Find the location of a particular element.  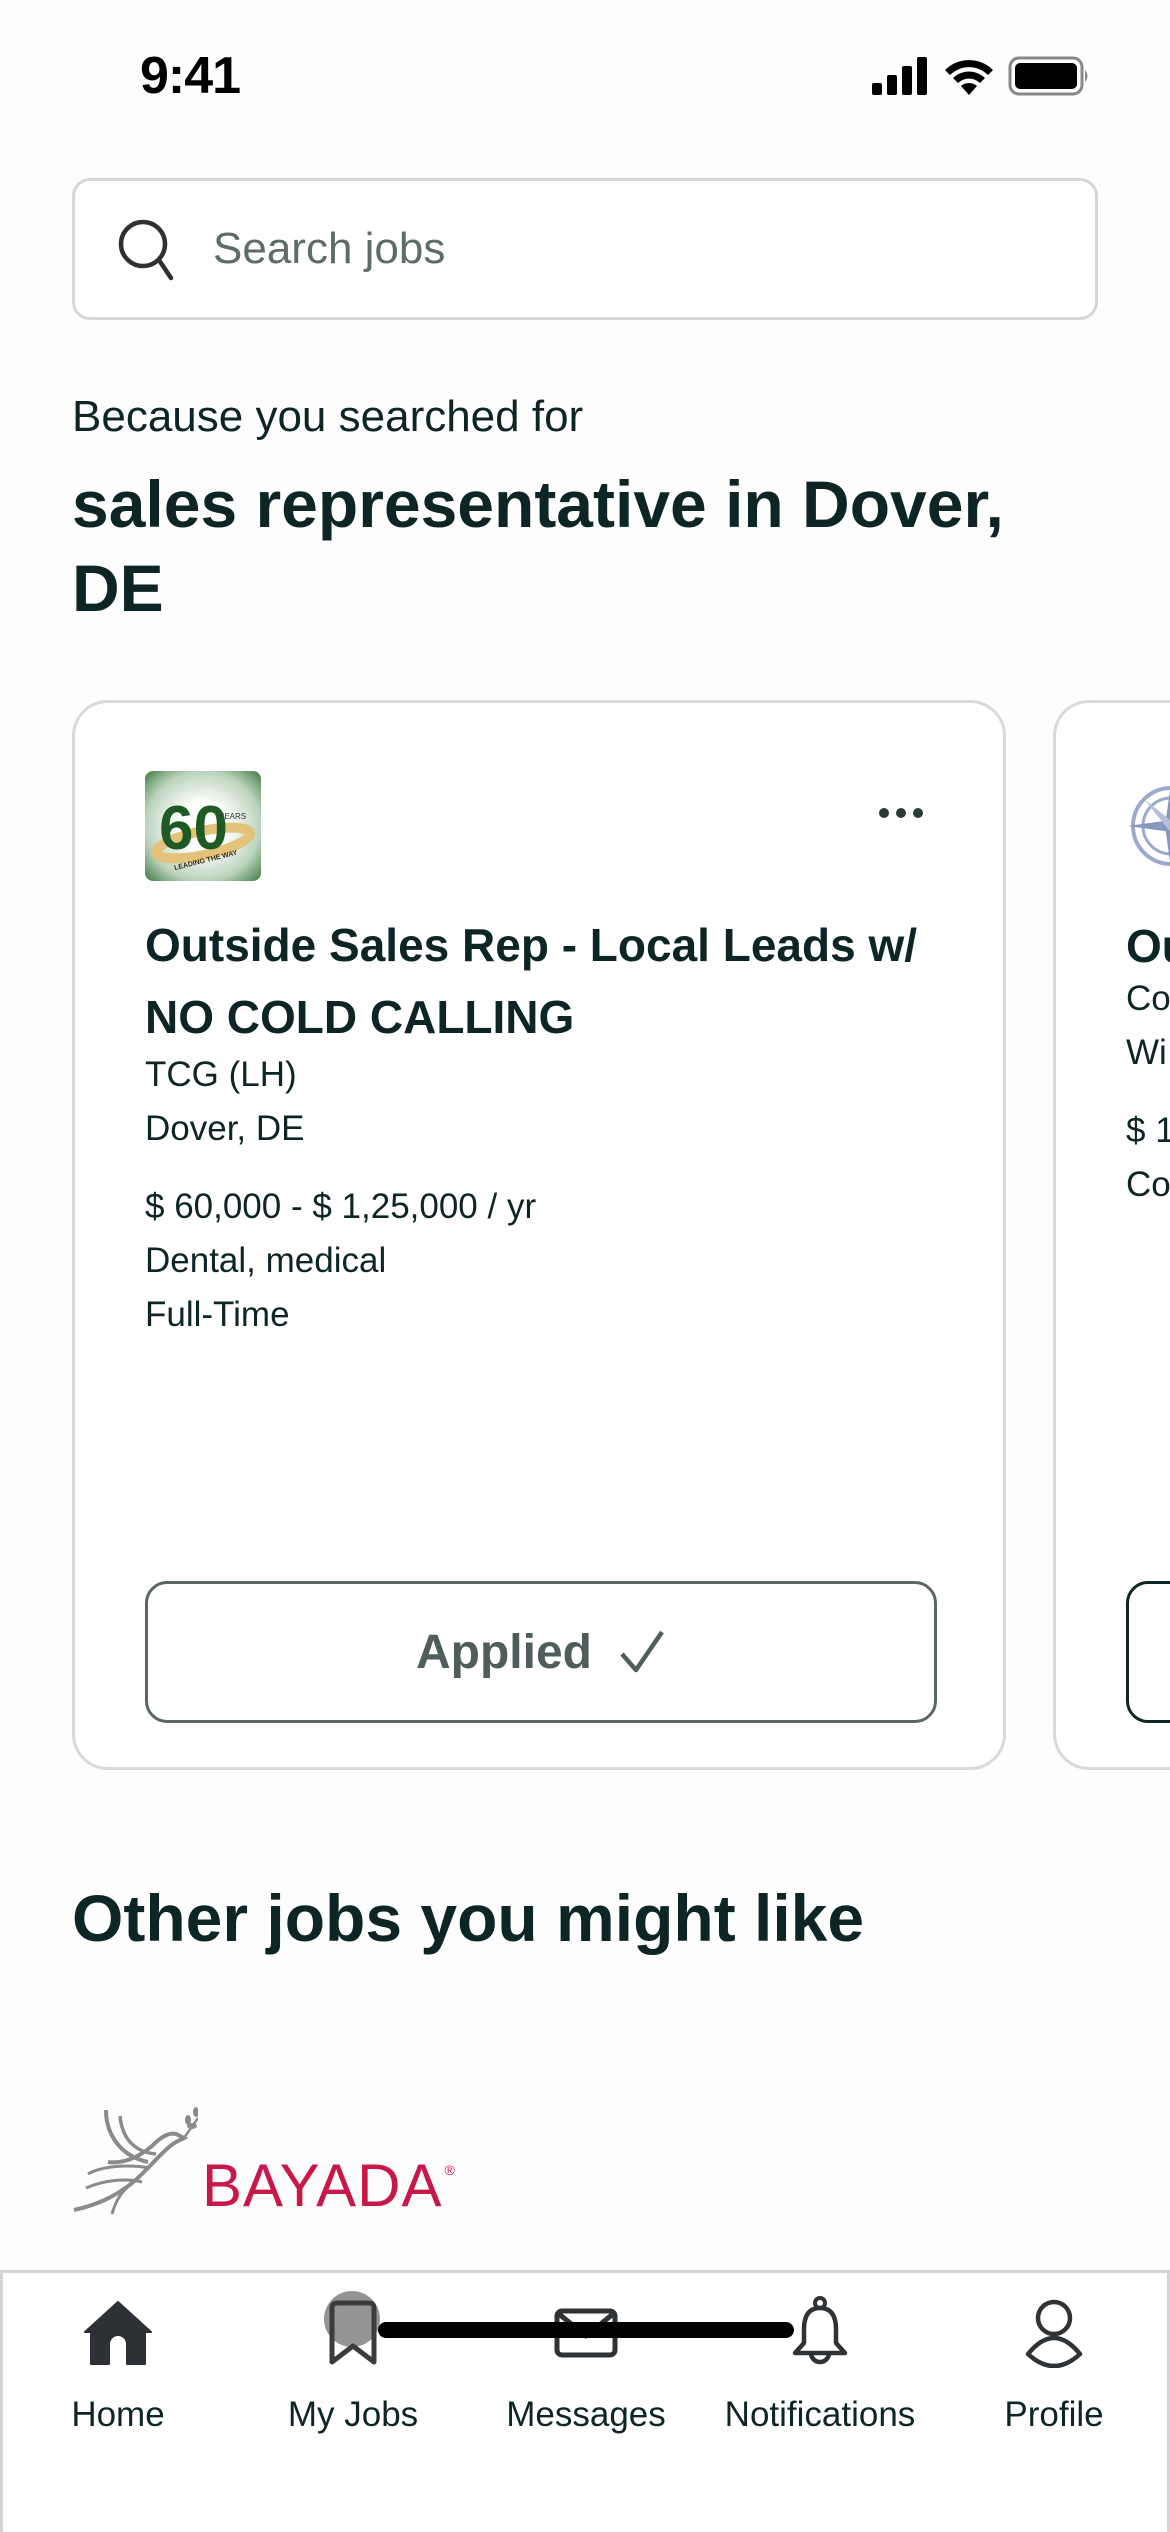

battery-icon is located at coordinates (1048, 76).